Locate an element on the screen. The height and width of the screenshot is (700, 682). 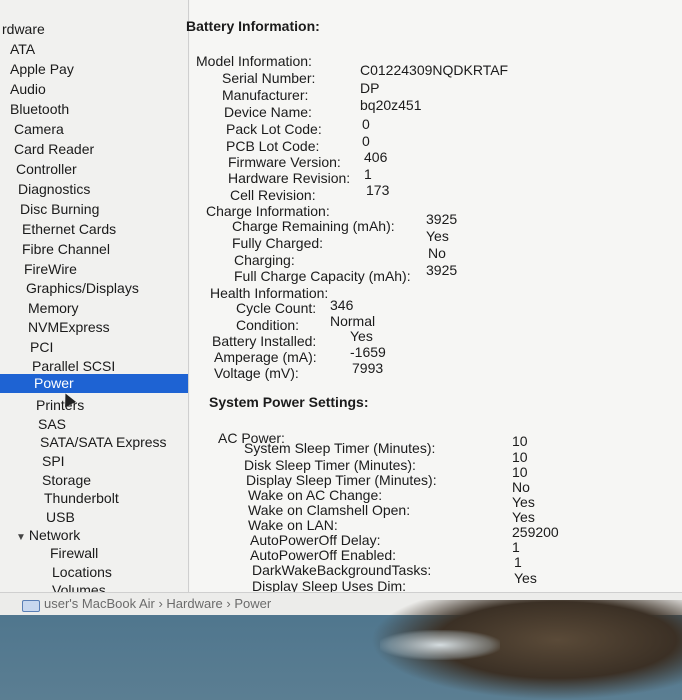
sidebar-item-audio: Audio is located at coordinates (28, 89).